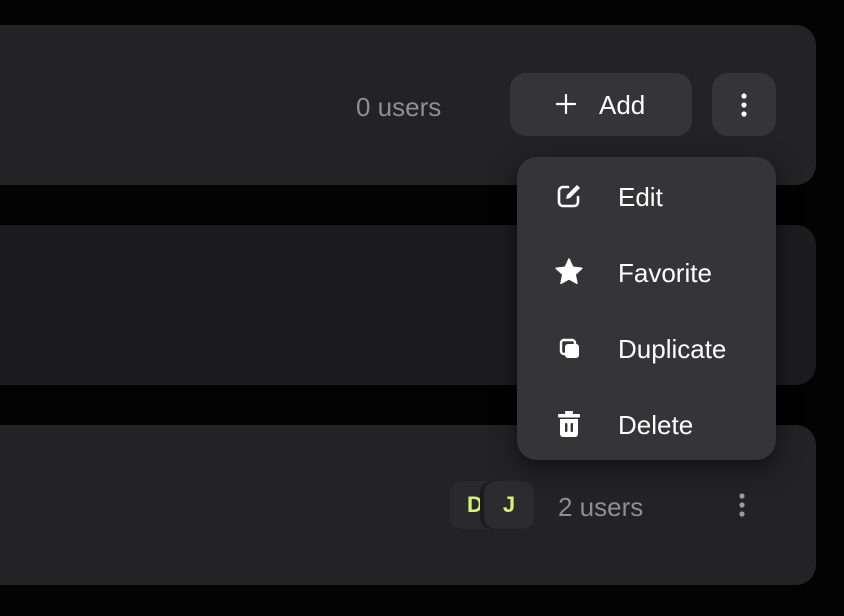 The width and height of the screenshot is (844, 616). Describe the element at coordinates (601, 507) in the screenshot. I see `user-count: 2 users` at that location.